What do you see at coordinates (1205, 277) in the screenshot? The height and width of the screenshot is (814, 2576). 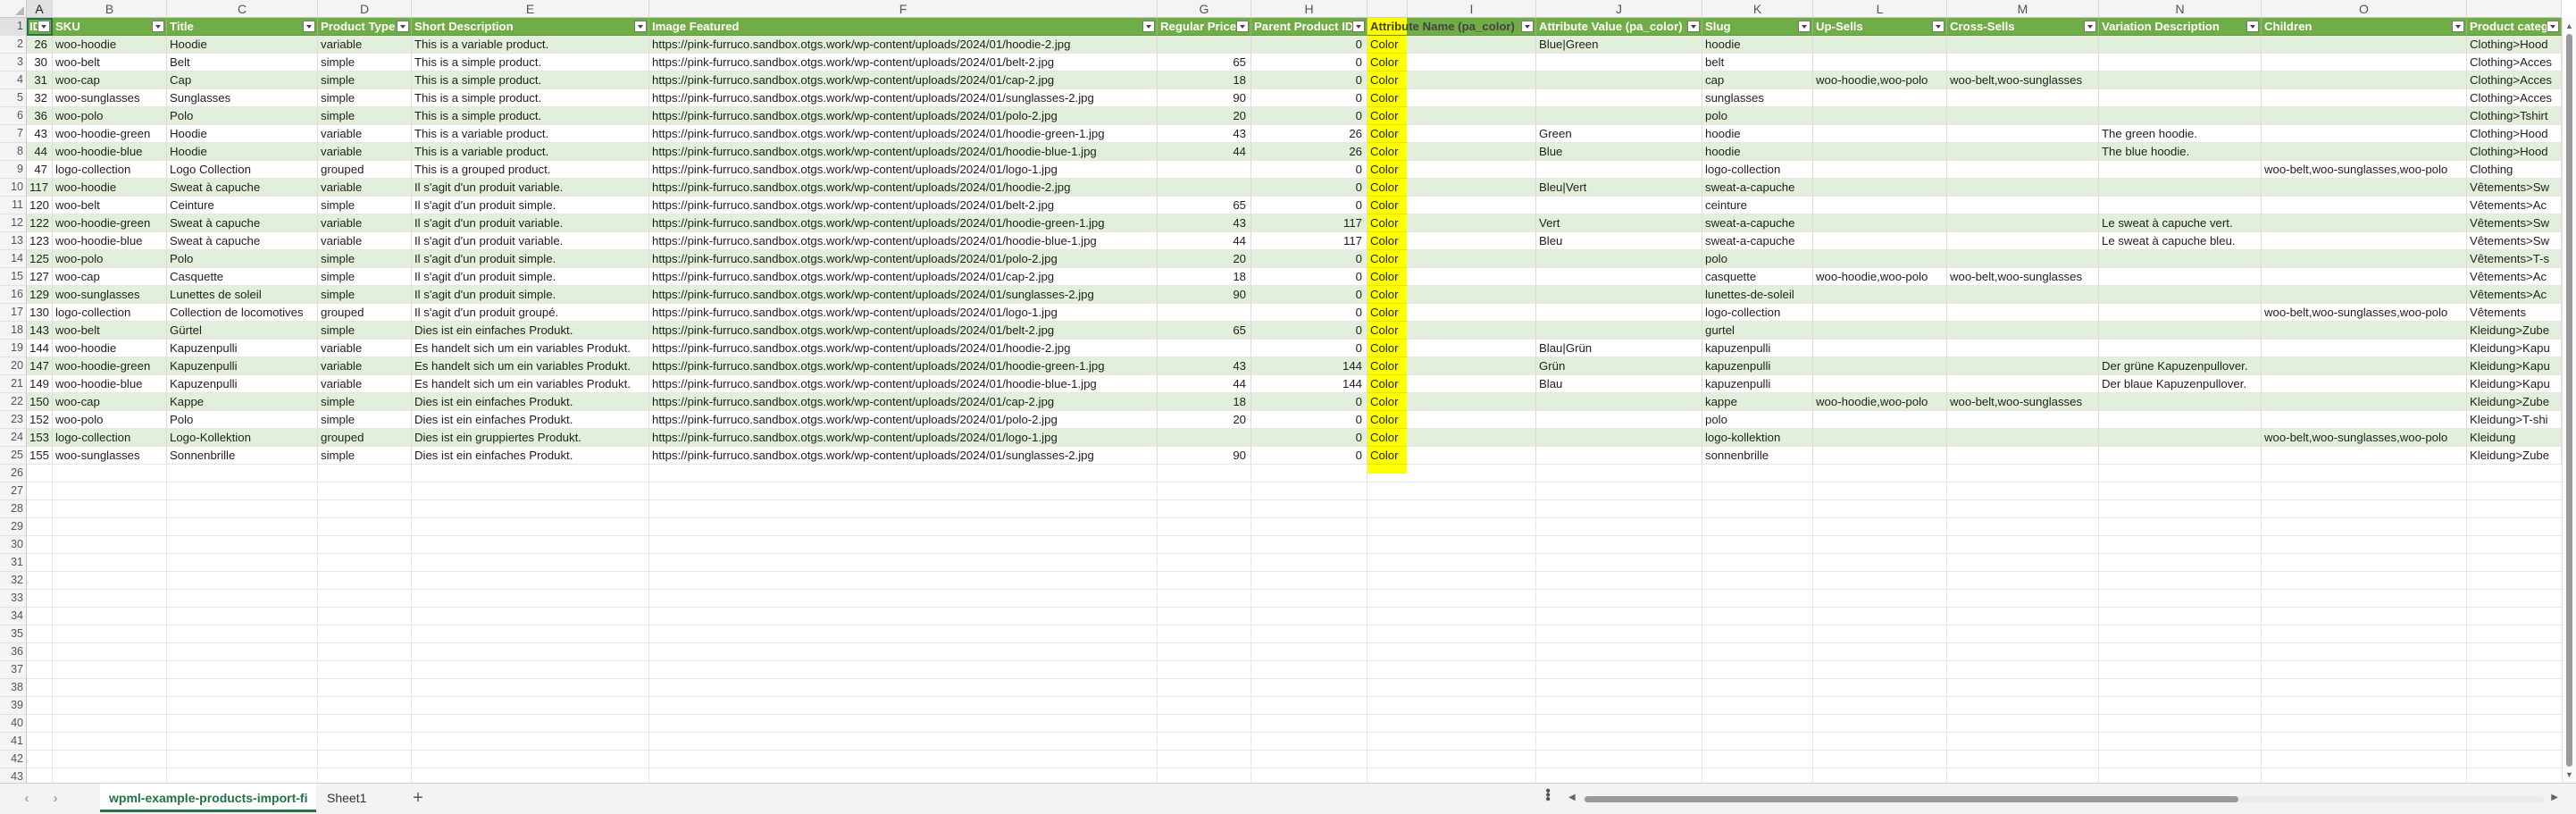 I see `table-cell: 18` at bounding box center [1205, 277].